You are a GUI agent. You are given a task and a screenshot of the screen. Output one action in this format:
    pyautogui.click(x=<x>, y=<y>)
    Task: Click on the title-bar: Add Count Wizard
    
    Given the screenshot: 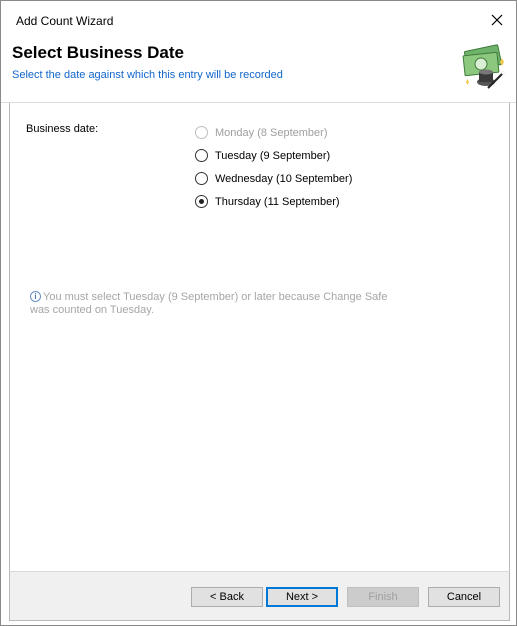 What is the action you would take?
    pyautogui.click(x=258, y=19)
    